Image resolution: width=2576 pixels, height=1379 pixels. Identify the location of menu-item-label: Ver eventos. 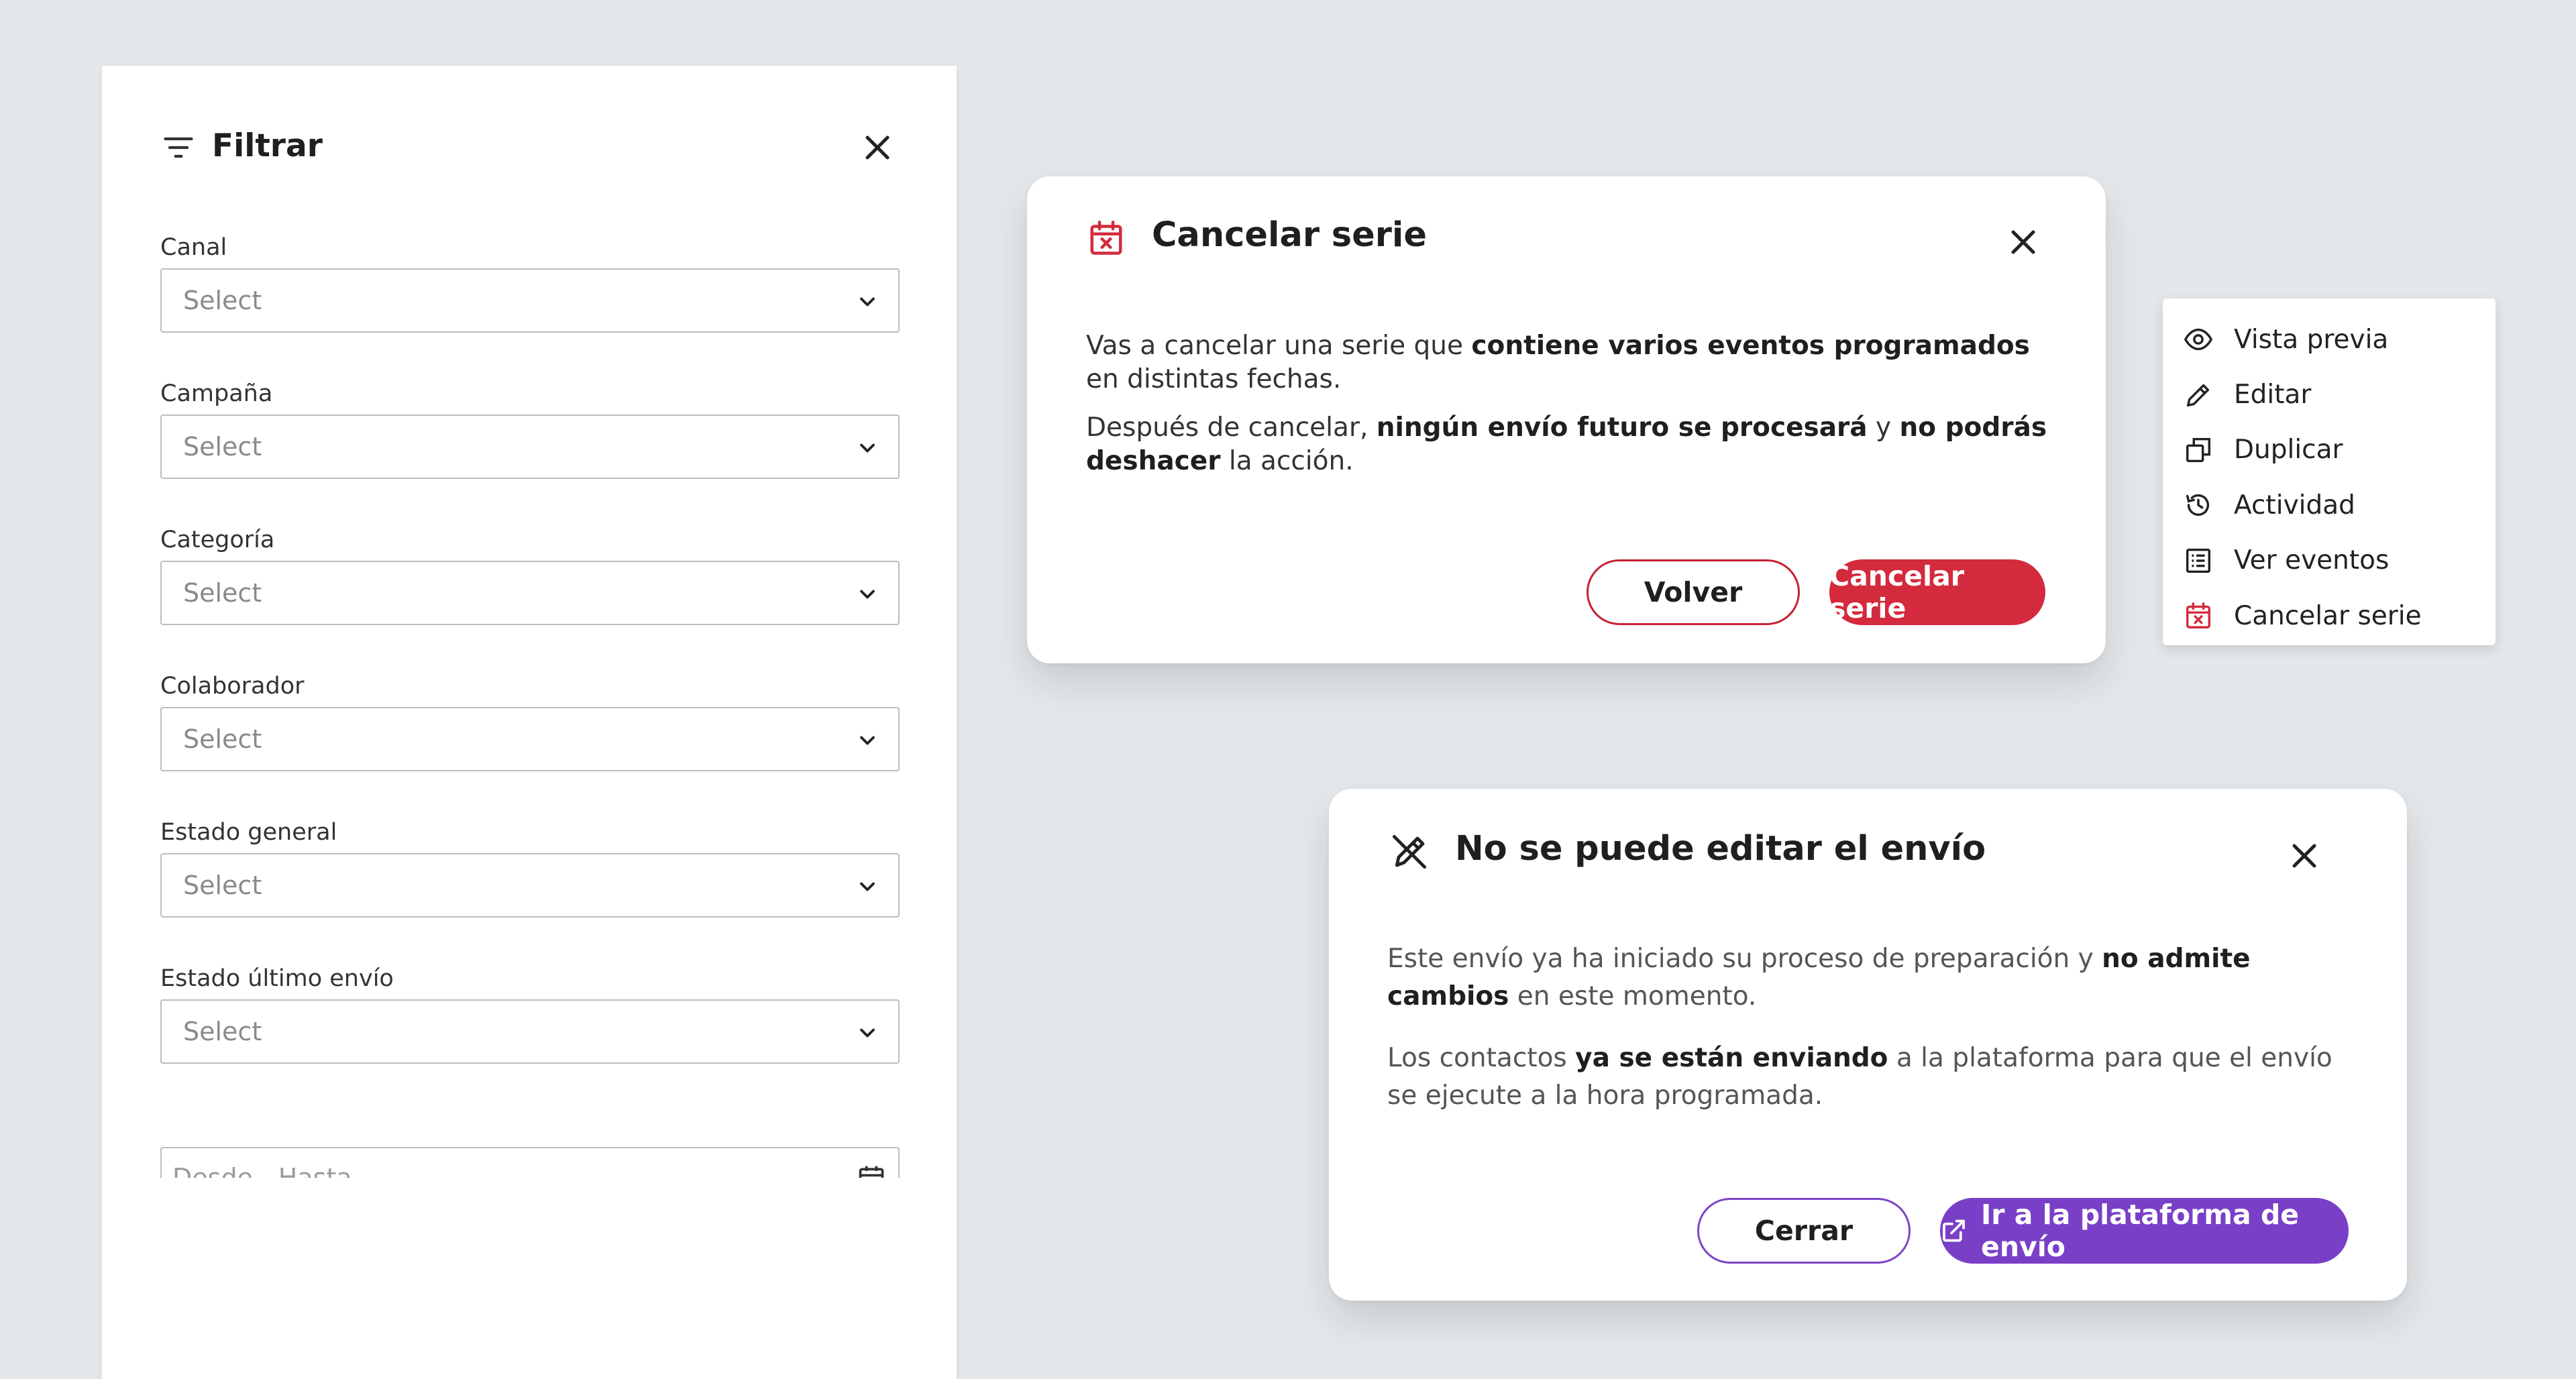
(2312, 560).